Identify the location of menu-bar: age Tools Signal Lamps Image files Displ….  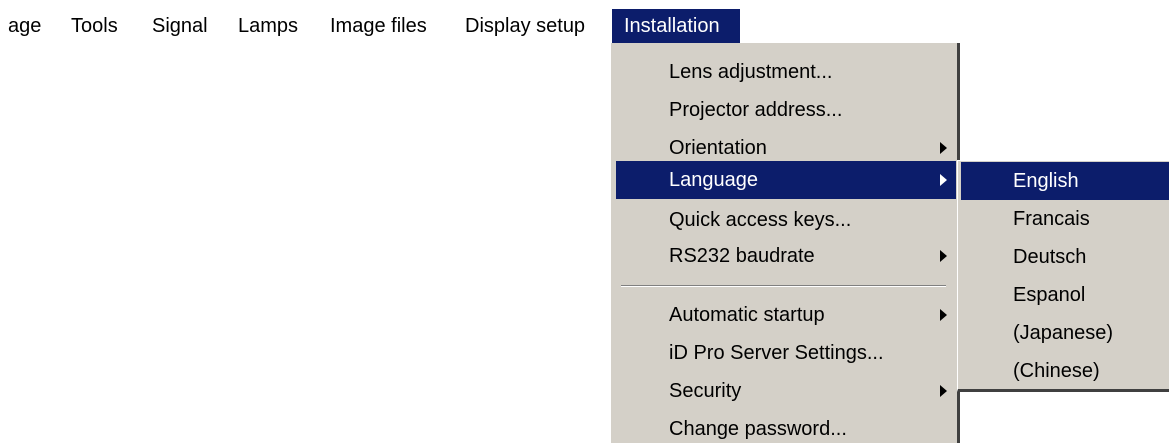
(584, 26).